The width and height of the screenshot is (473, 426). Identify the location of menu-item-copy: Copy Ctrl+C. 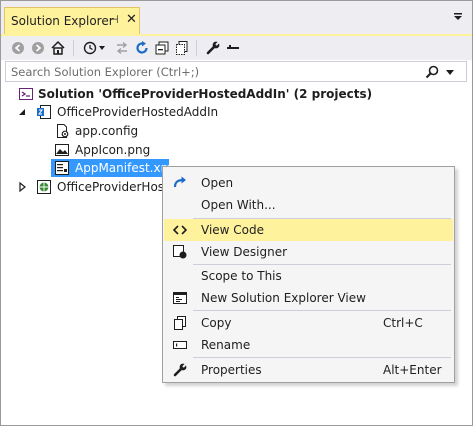
(308, 323).